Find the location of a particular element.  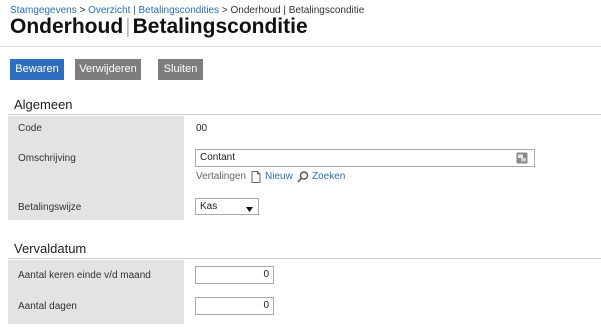

aantal-dagen-label: Aantal dagen is located at coordinates (47, 306).